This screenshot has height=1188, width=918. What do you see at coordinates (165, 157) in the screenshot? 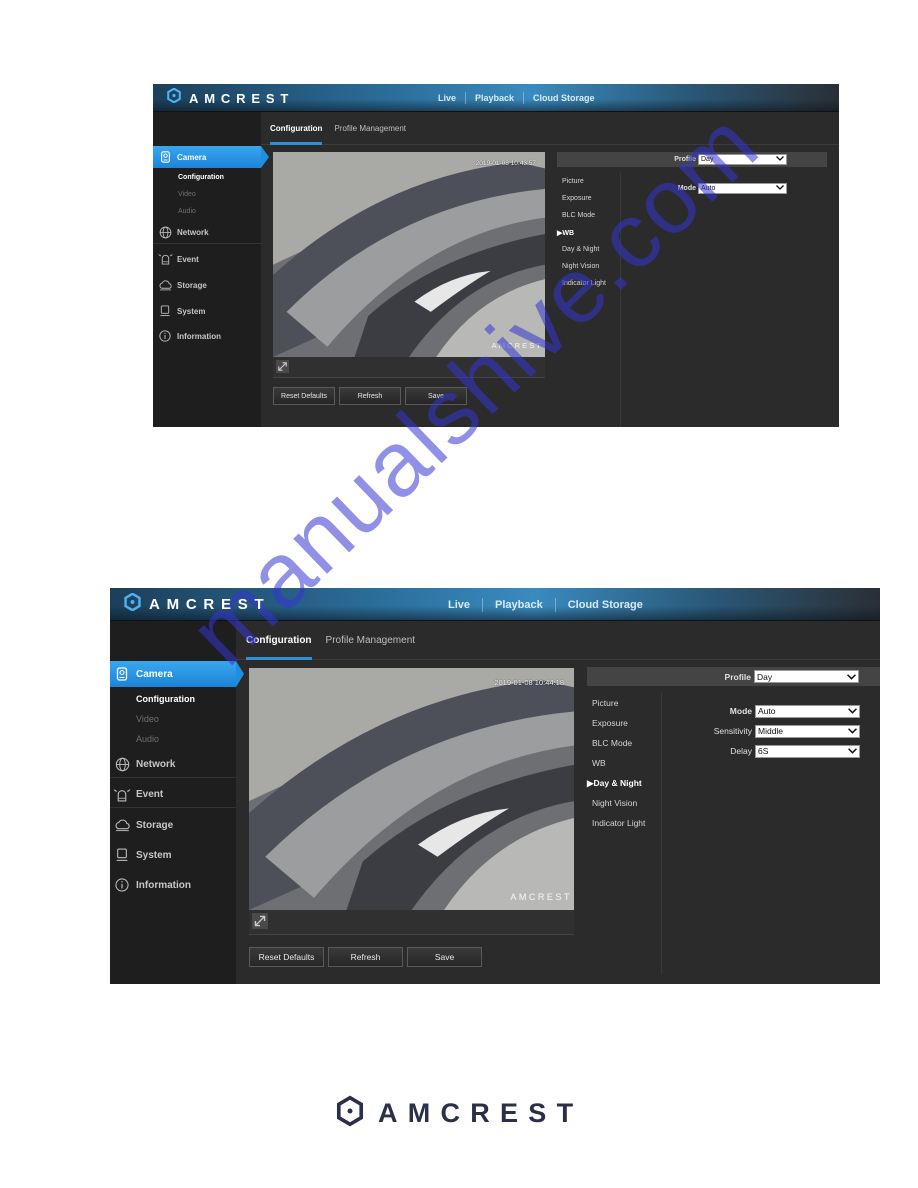
I see `camera-icon` at bounding box center [165, 157].